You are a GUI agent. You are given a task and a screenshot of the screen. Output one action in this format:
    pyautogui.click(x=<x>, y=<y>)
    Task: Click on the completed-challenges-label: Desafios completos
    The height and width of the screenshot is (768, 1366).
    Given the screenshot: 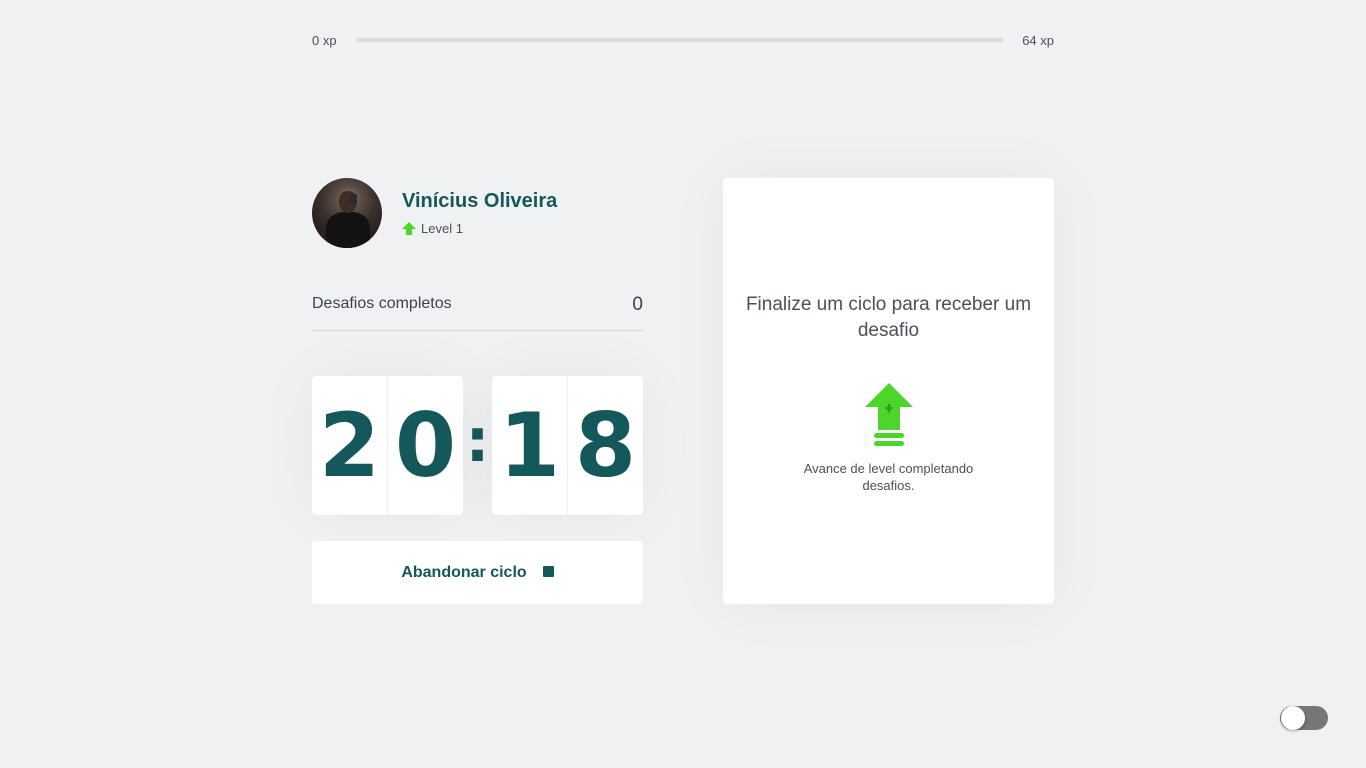 What is the action you would take?
    pyautogui.click(x=382, y=303)
    